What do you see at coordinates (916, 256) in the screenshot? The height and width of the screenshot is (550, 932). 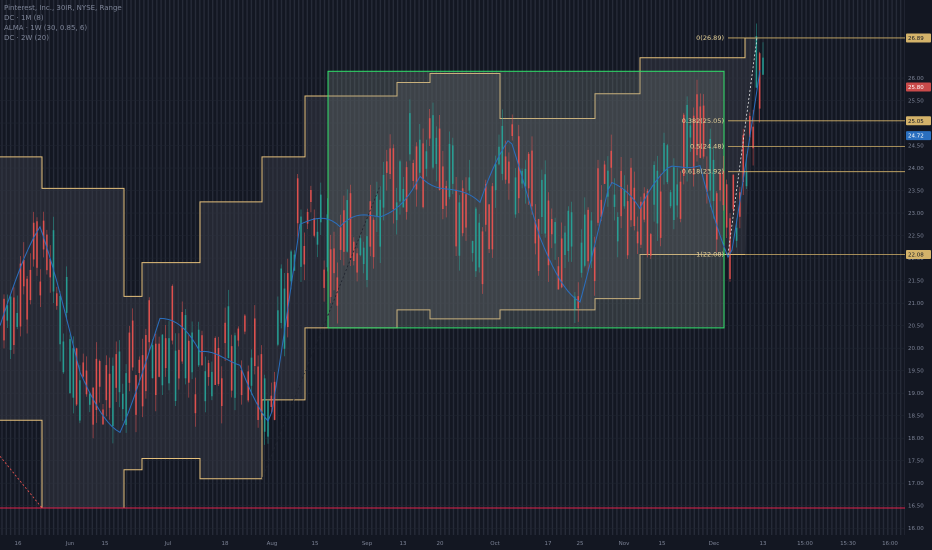 I see `price-tag-label: 22.08` at bounding box center [916, 256].